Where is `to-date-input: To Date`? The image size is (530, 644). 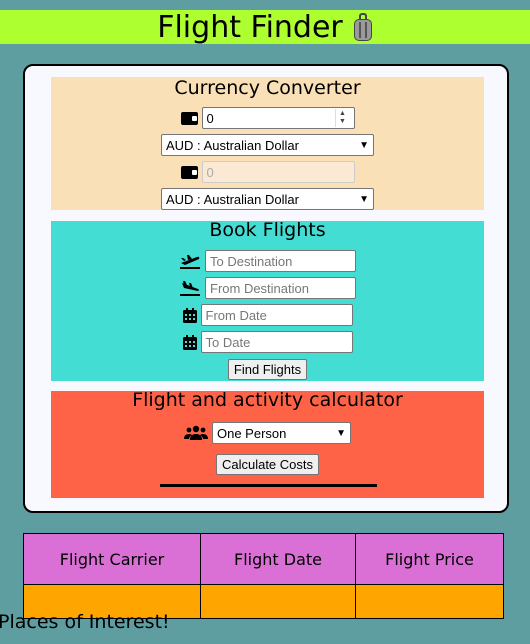
to-date-input: To Date is located at coordinates (276, 342).